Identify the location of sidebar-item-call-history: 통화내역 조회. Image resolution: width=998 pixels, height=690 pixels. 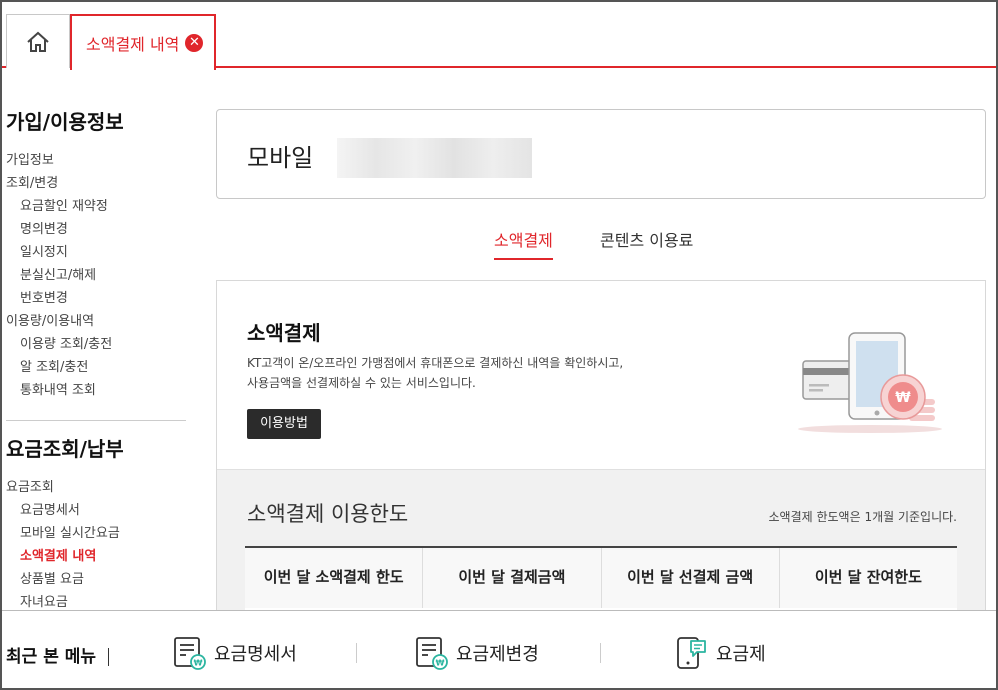
(102, 390).